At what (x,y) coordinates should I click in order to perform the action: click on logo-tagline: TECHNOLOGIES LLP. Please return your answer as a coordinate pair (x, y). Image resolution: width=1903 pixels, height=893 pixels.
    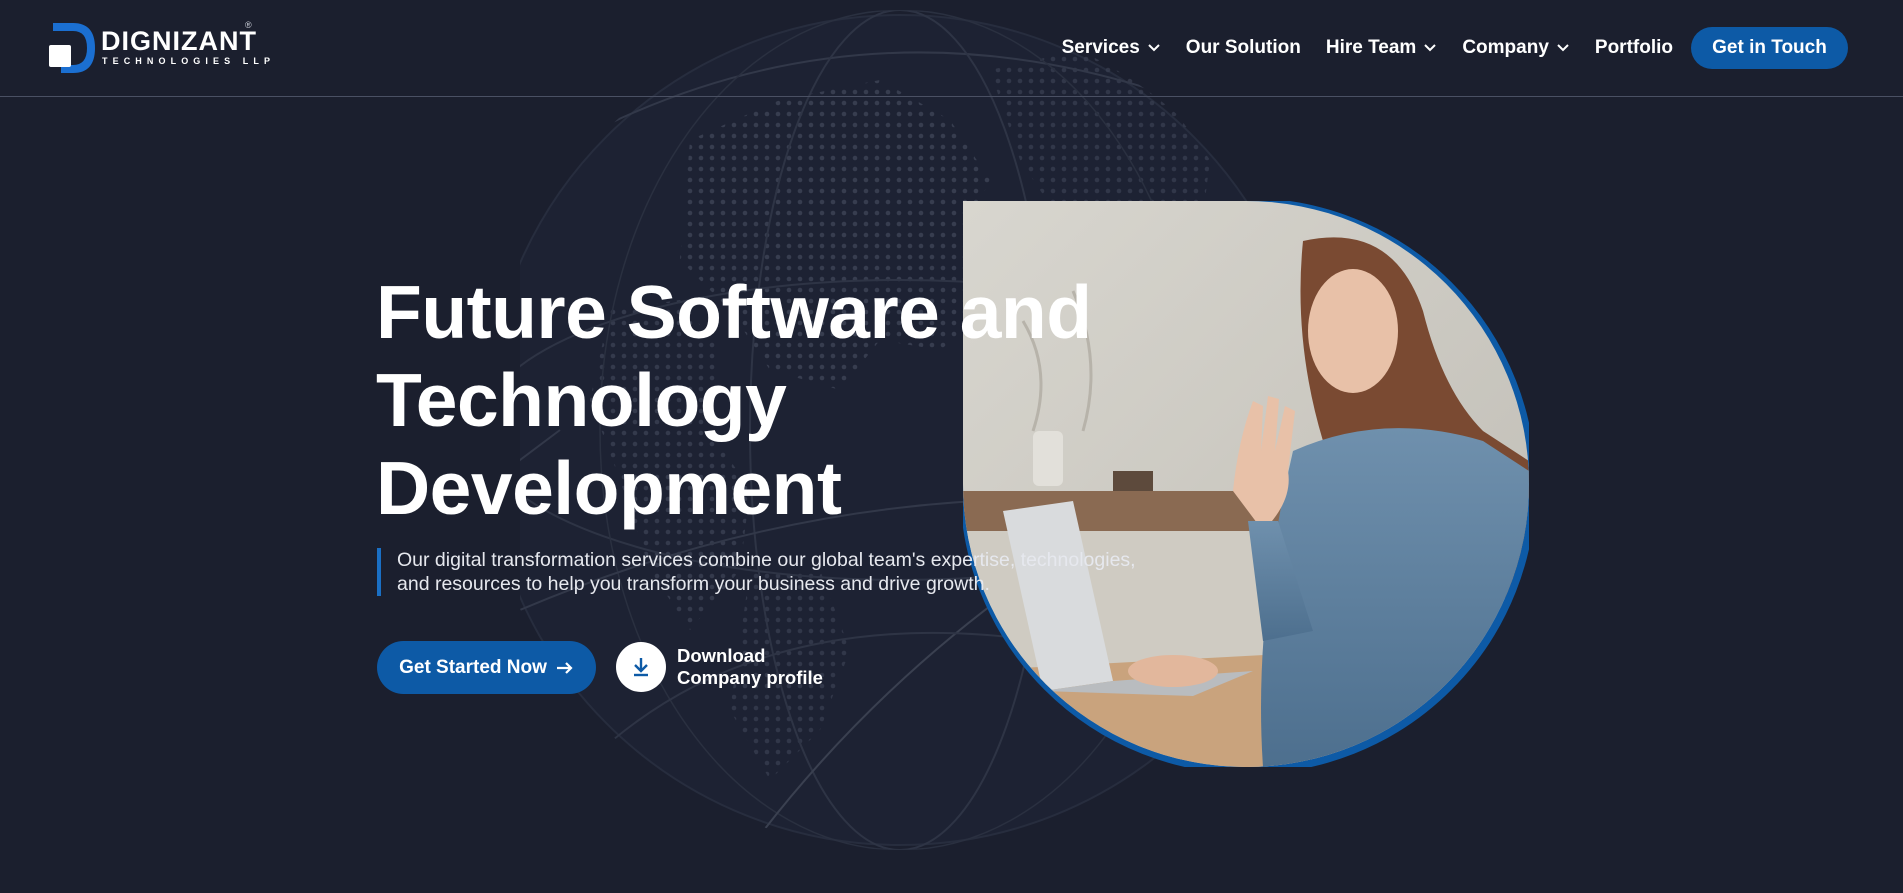
    Looking at the image, I should click on (189, 61).